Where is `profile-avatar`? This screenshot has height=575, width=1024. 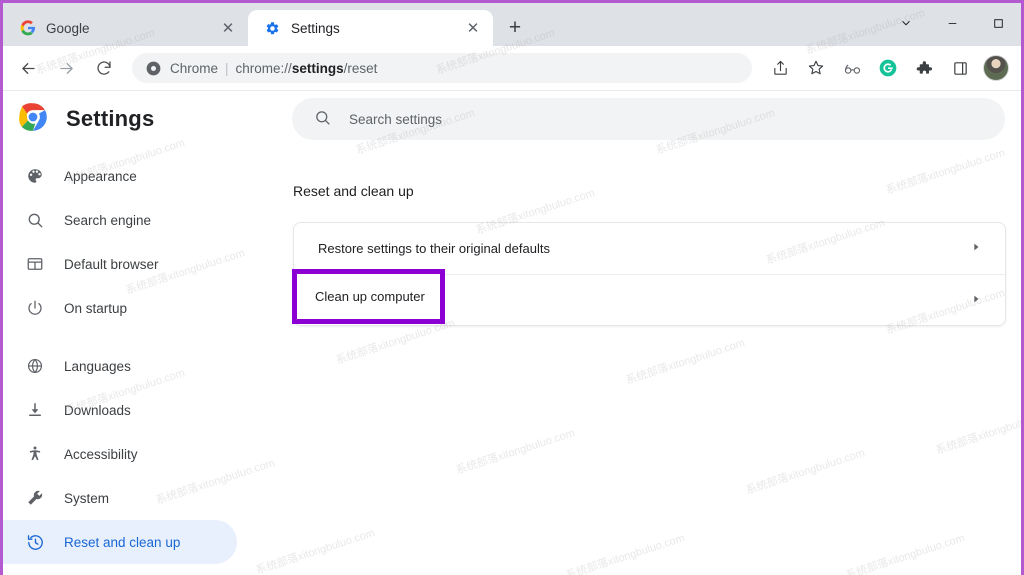
profile-avatar is located at coordinates (996, 68).